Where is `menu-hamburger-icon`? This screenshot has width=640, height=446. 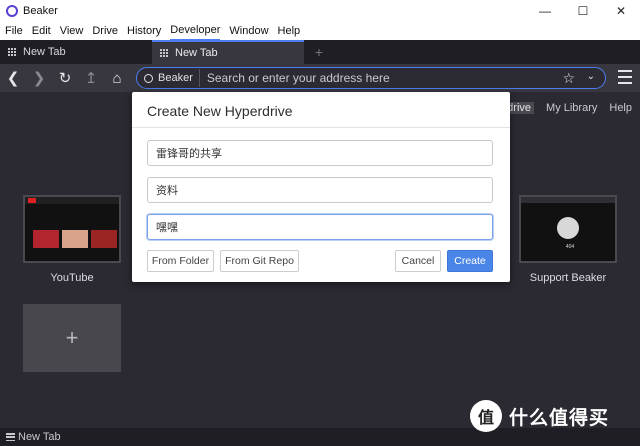 menu-hamburger-icon is located at coordinates (625, 77).